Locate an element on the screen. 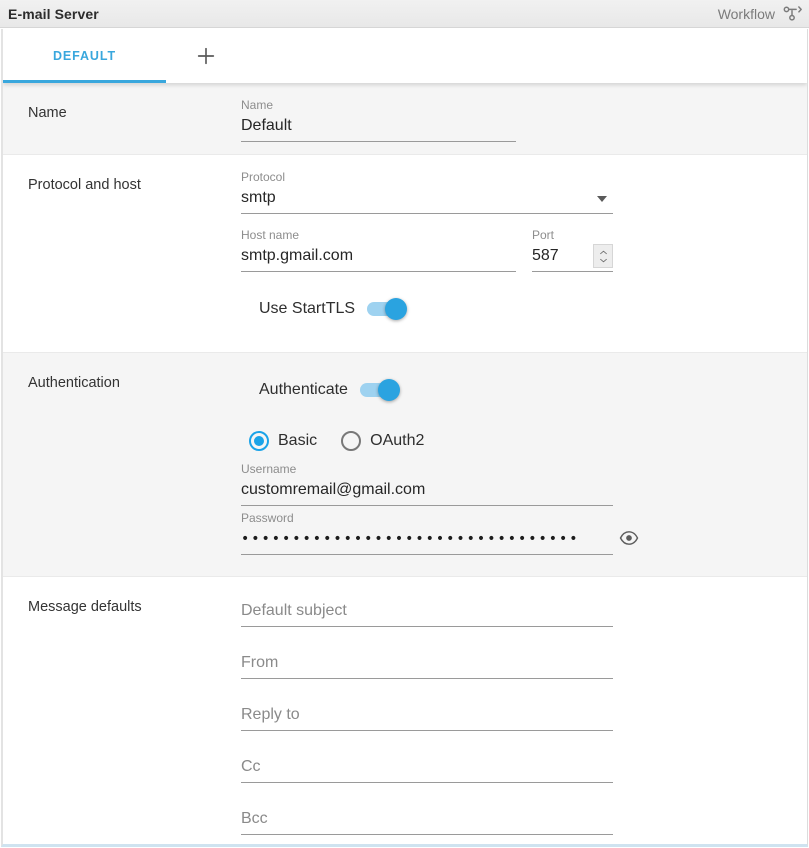 The width and height of the screenshot is (809, 848). reply-to-input: Reply to is located at coordinates (427, 717).